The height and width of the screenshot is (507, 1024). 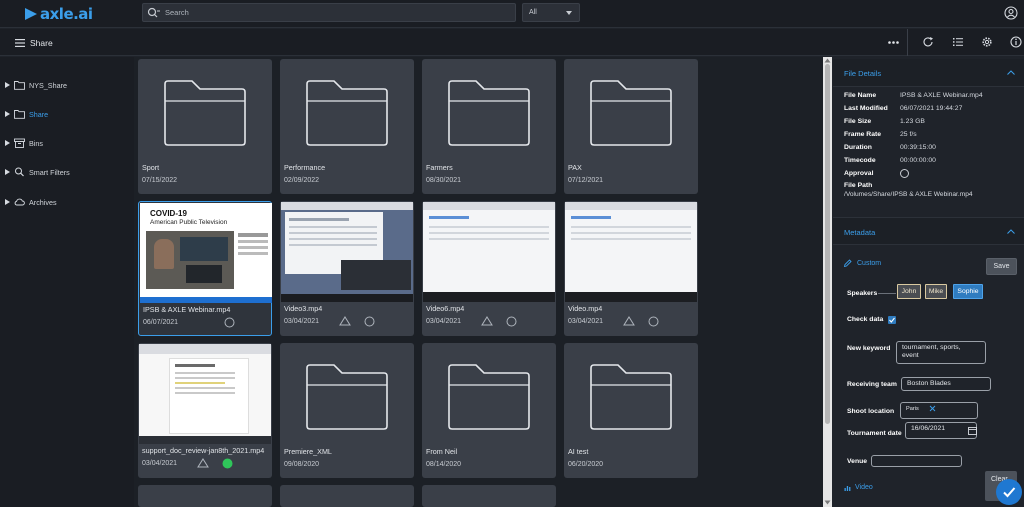 What do you see at coordinates (941, 352) in the screenshot?
I see `new-keyword-textarea: tournament, sports, event` at bounding box center [941, 352].